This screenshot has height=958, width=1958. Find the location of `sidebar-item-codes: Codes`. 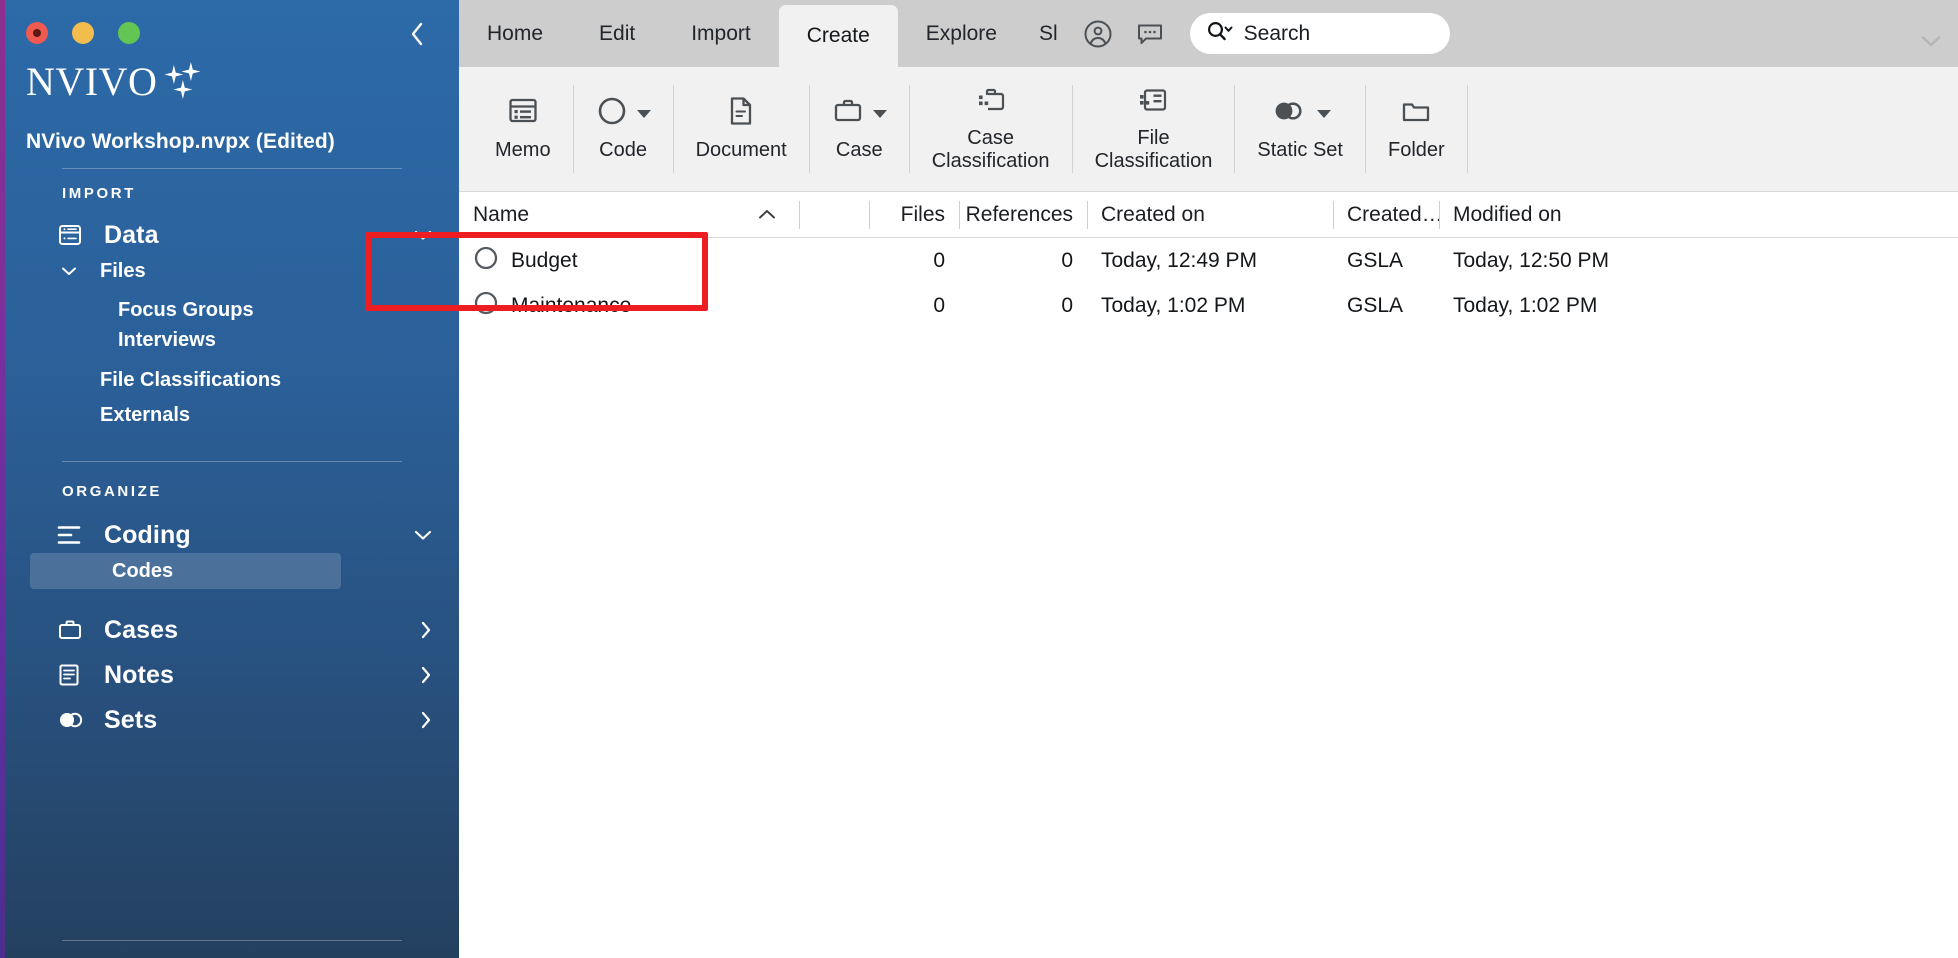

sidebar-item-codes: Codes is located at coordinates (185, 571).